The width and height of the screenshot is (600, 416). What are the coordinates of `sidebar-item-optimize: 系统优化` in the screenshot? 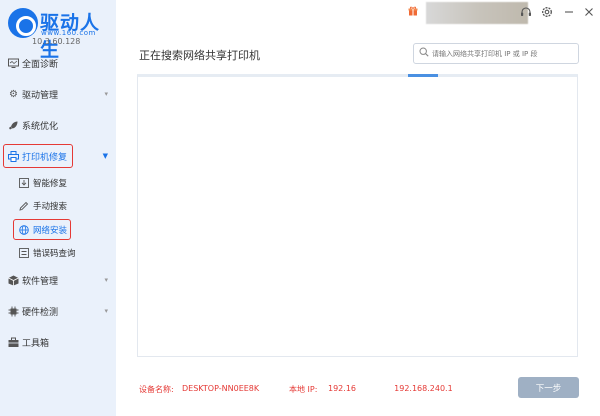 It's located at (58, 125).